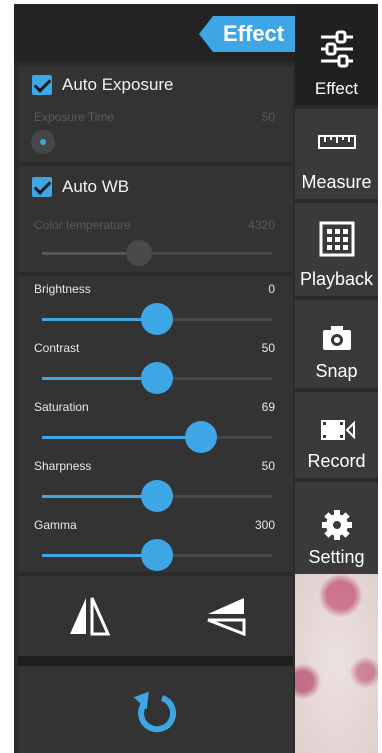 The image size is (382, 753). I want to click on nav-label-effect: Effect, so click(336, 88).